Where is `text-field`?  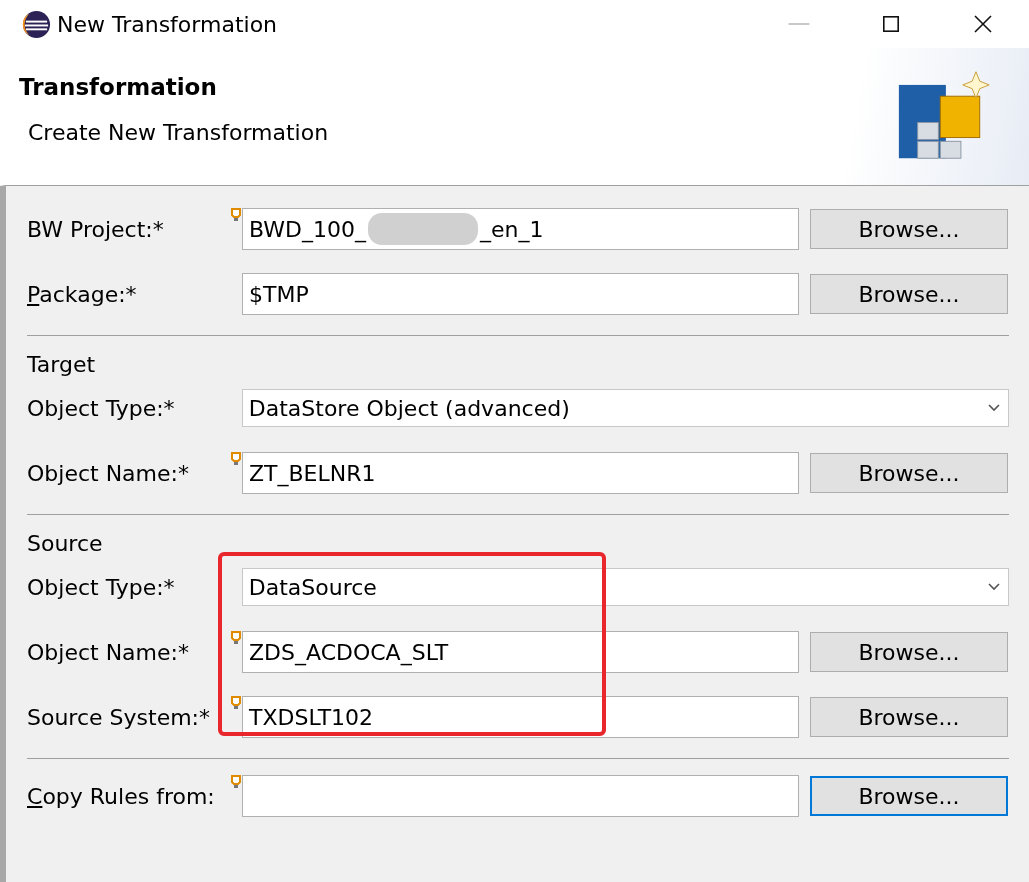
text-field is located at coordinates (520, 796).